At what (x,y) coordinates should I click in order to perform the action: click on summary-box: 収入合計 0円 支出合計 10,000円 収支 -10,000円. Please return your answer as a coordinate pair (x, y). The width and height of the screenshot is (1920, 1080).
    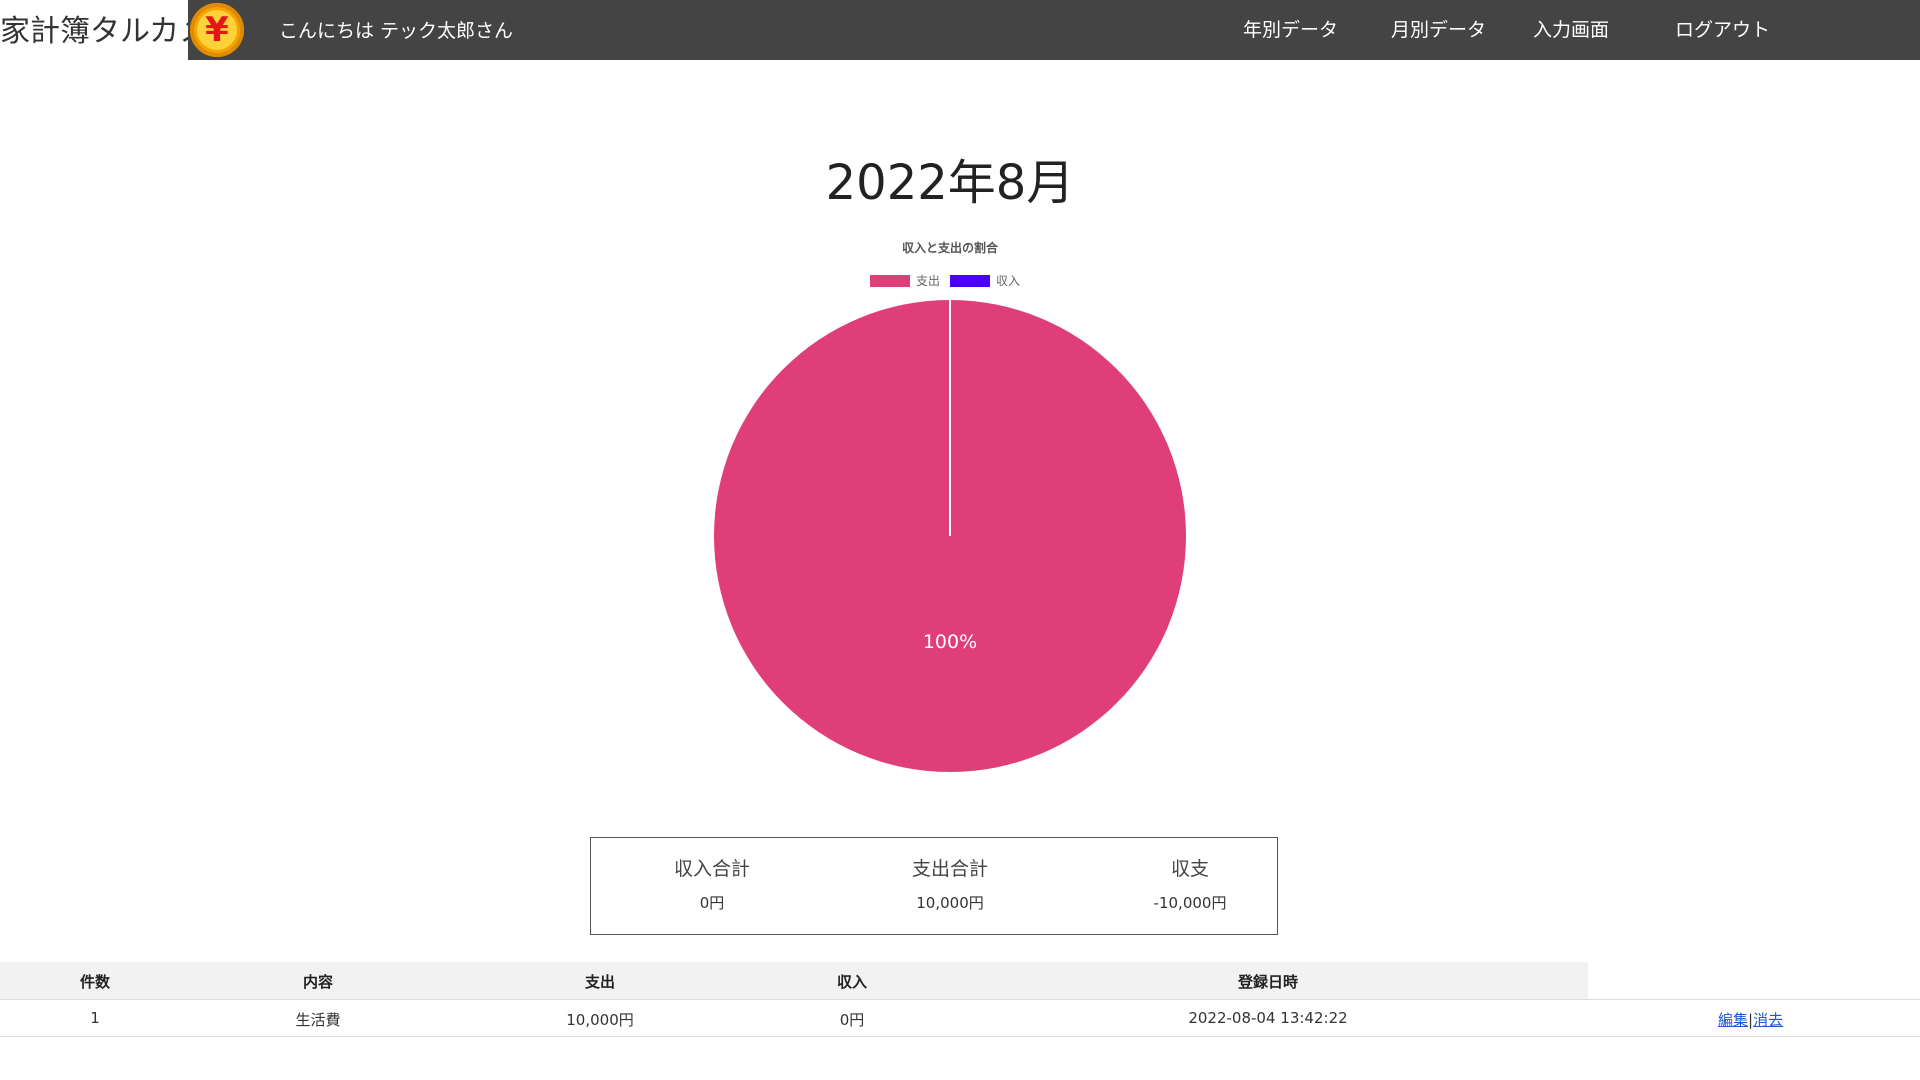
    Looking at the image, I should click on (934, 886).